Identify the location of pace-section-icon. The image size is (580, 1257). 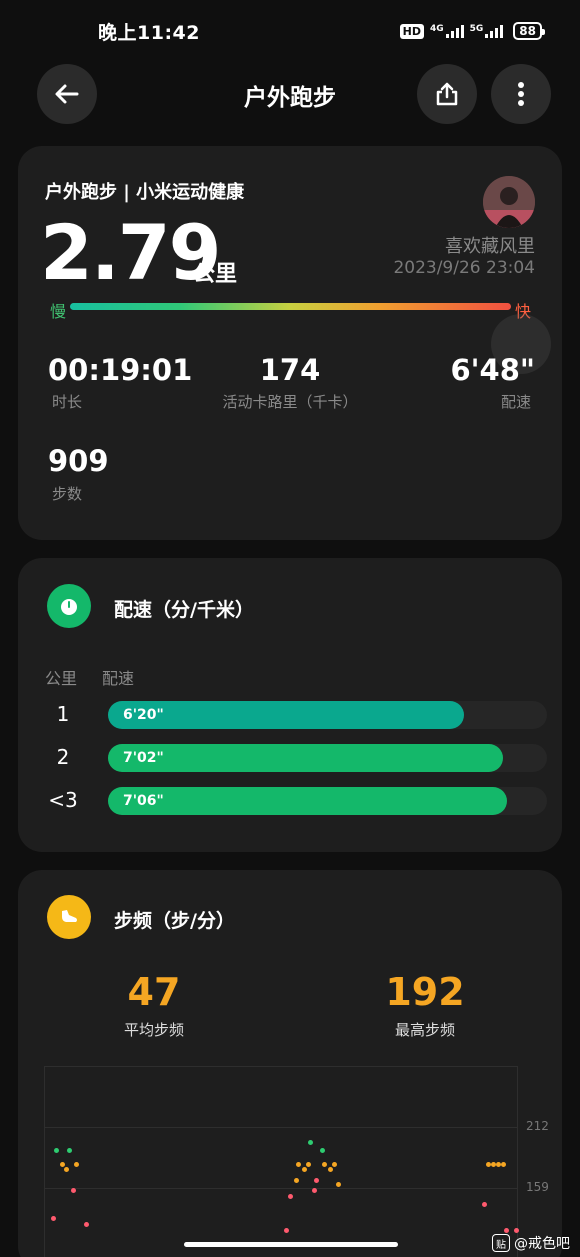
(69, 606).